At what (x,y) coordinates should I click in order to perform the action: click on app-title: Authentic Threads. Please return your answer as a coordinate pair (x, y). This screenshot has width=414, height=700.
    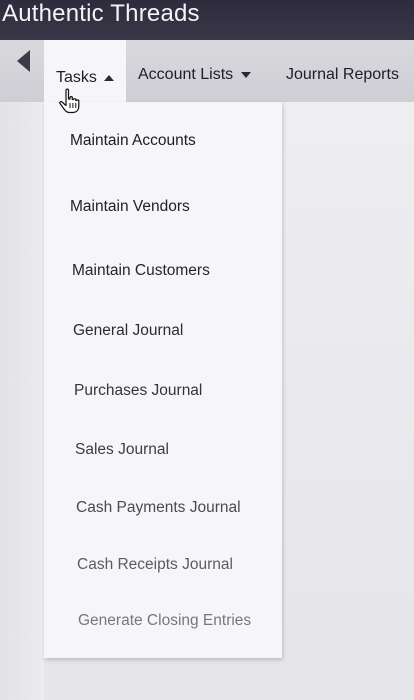
    Looking at the image, I should click on (101, 13).